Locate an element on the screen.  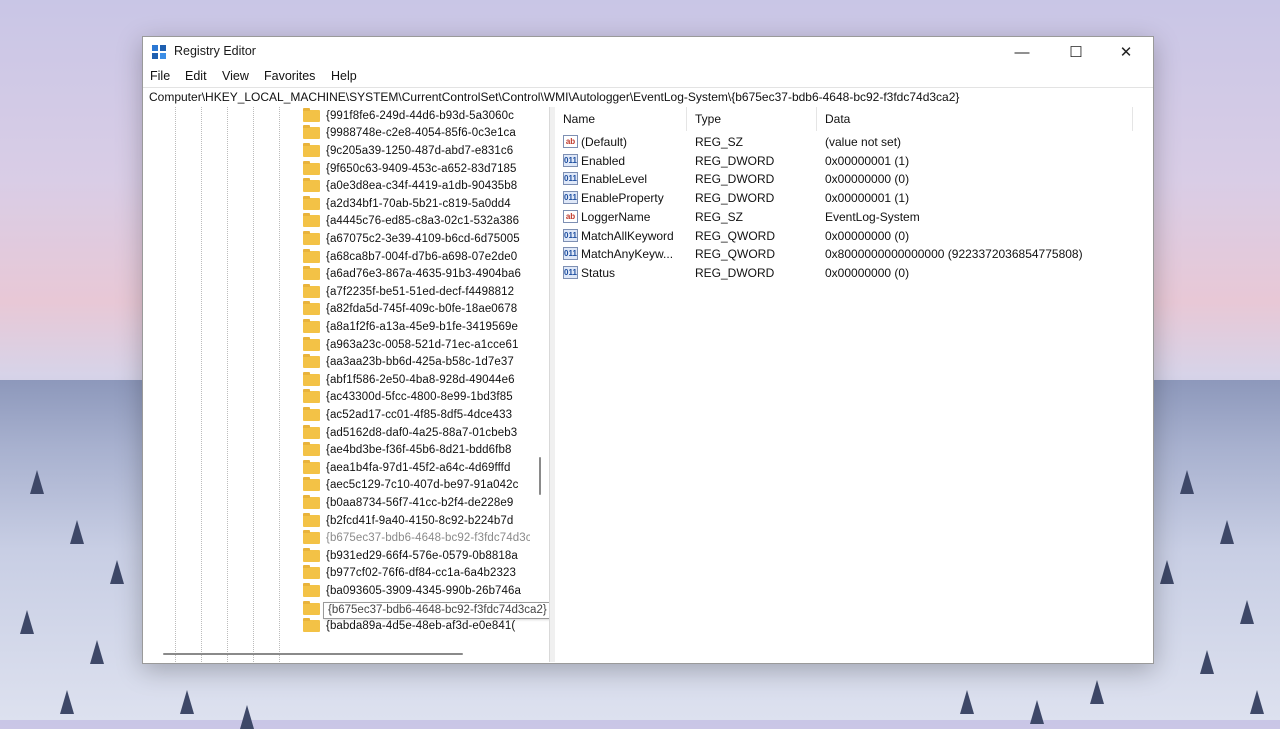
tree-key-label: {ba093605-3909-4345-990b-26b746a is located at coordinates (424, 590).